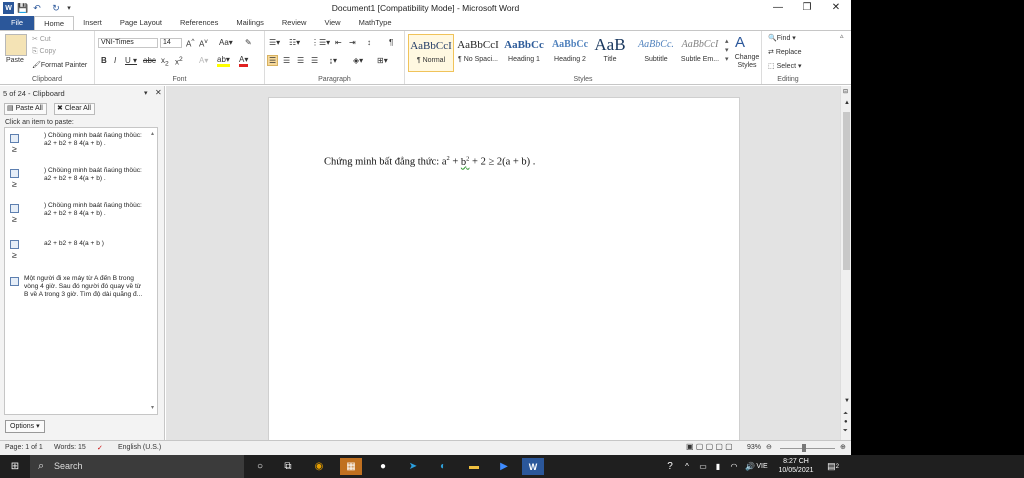 This screenshot has height=478, width=1024. I want to click on view-buttons-icon: ▣ ▢ ▢ ▢ ▢, so click(709, 446).